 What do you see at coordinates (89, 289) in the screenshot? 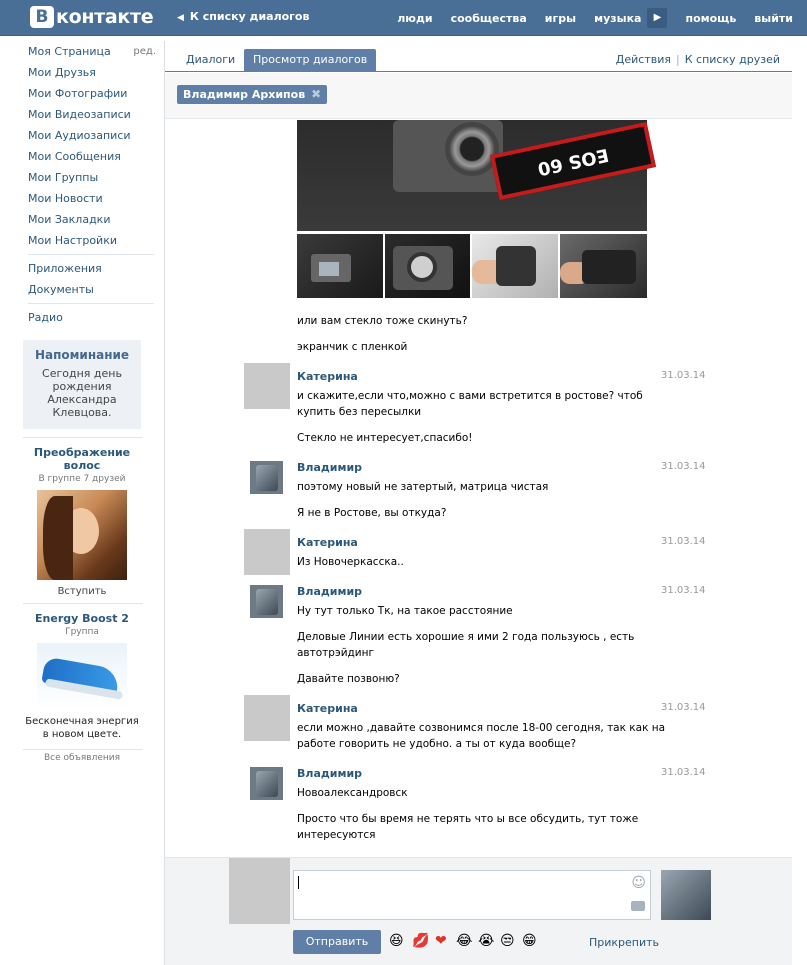
I see `sidebar-item-documents: Документы` at bounding box center [89, 289].